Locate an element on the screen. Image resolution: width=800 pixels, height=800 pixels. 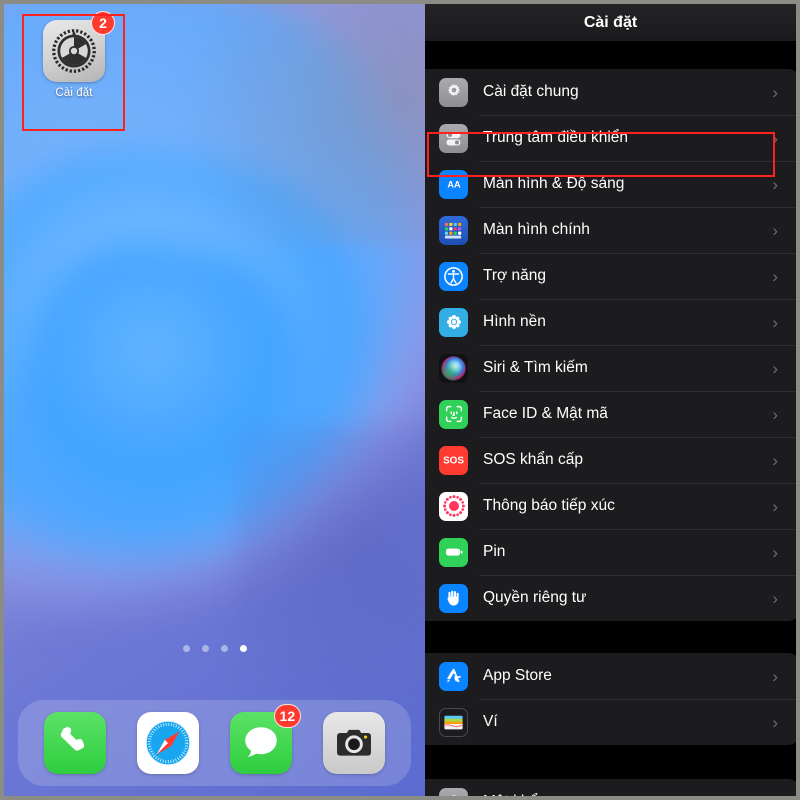
camera-icon is located at coordinates (354, 743).